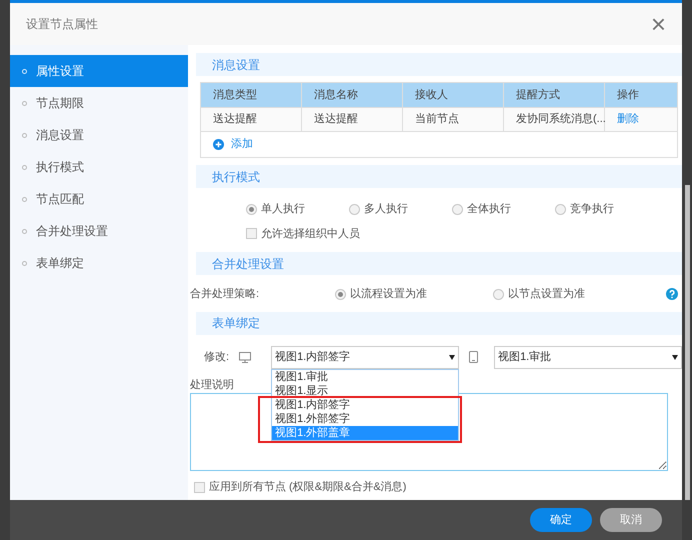 Image resolution: width=692 pixels, height=540 pixels. What do you see at coordinates (489, 209) in the screenshot?
I see `radio-label: 全体执行` at bounding box center [489, 209].